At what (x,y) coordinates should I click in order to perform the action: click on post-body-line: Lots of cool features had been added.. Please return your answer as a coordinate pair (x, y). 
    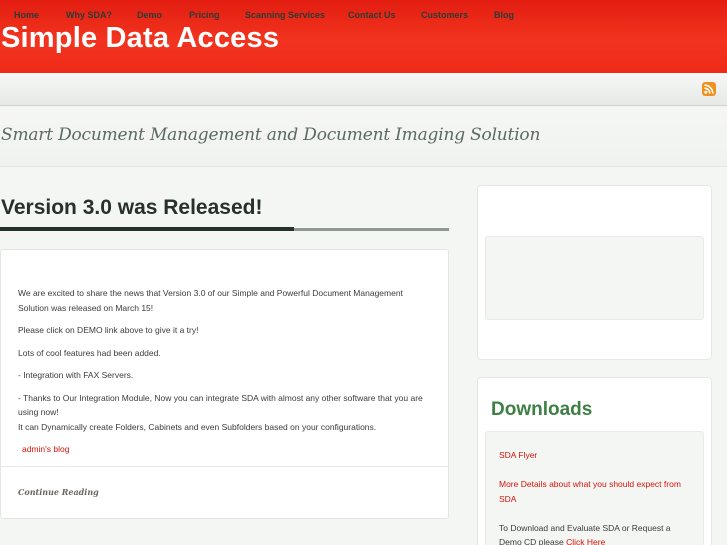
    Looking at the image, I should click on (89, 353).